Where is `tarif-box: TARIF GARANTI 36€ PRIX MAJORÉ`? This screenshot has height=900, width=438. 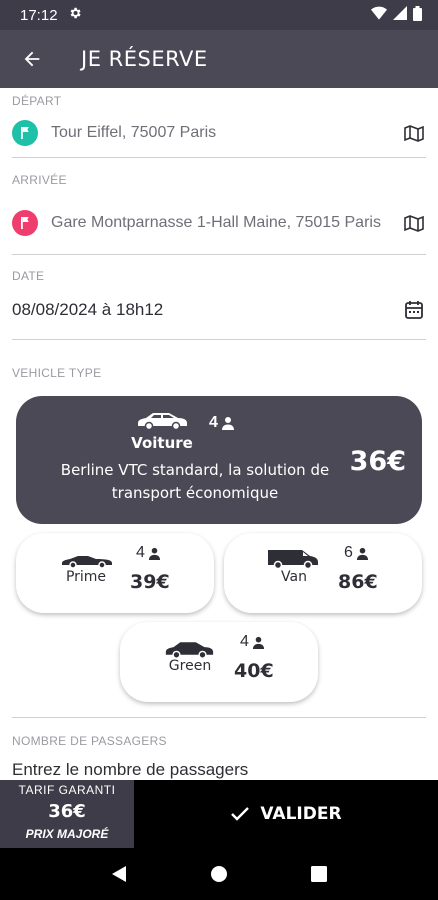 tarif-box: TARIF GARANTI 36€ PRIX MAJORÉ is located at coordinates (67, 814).